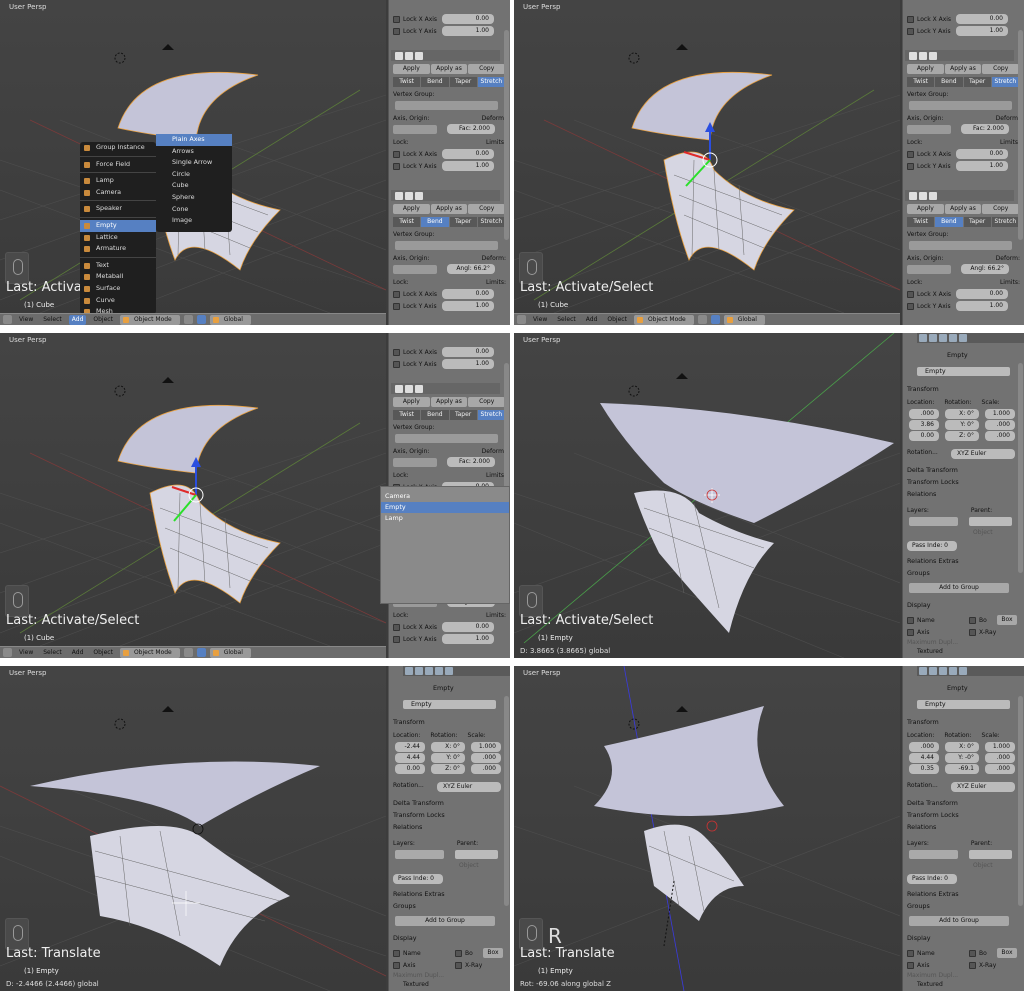  I want to click on pass-index-field: Pass Inde: 0, so click(418, 879).